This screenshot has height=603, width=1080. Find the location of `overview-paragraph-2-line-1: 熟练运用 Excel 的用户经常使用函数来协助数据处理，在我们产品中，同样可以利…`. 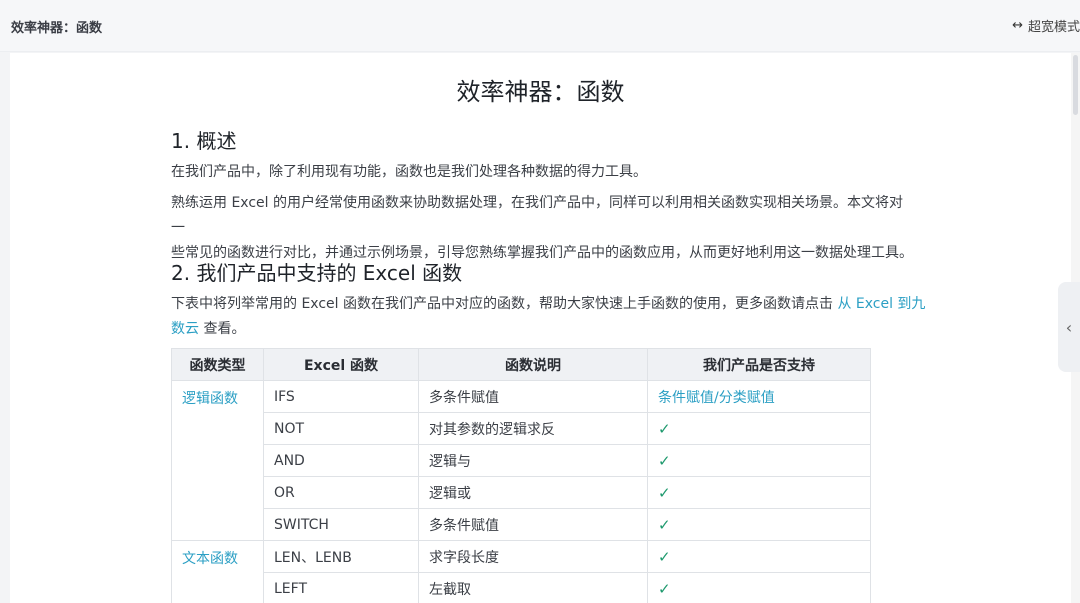

overview-paragraph-2-line-1: 熟练运用 Excel 的用户经常使用函数来协助数据处理，在我们产品中，同样可以利… is located at coordinates (537, 215).